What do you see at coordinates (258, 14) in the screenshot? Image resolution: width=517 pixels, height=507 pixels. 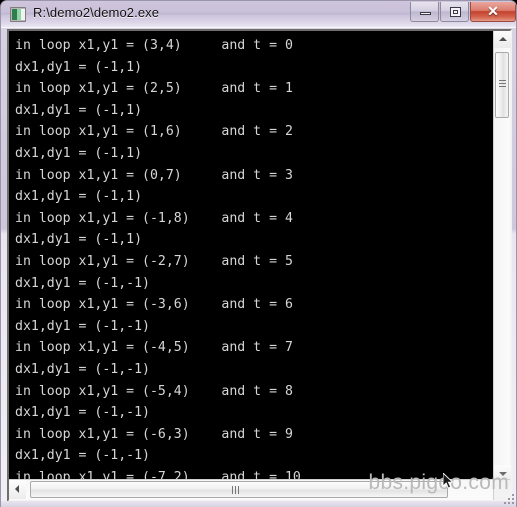 I see `title-bar: R:\demo2\demo2.exe ✕` at bounding box center [258, 14].